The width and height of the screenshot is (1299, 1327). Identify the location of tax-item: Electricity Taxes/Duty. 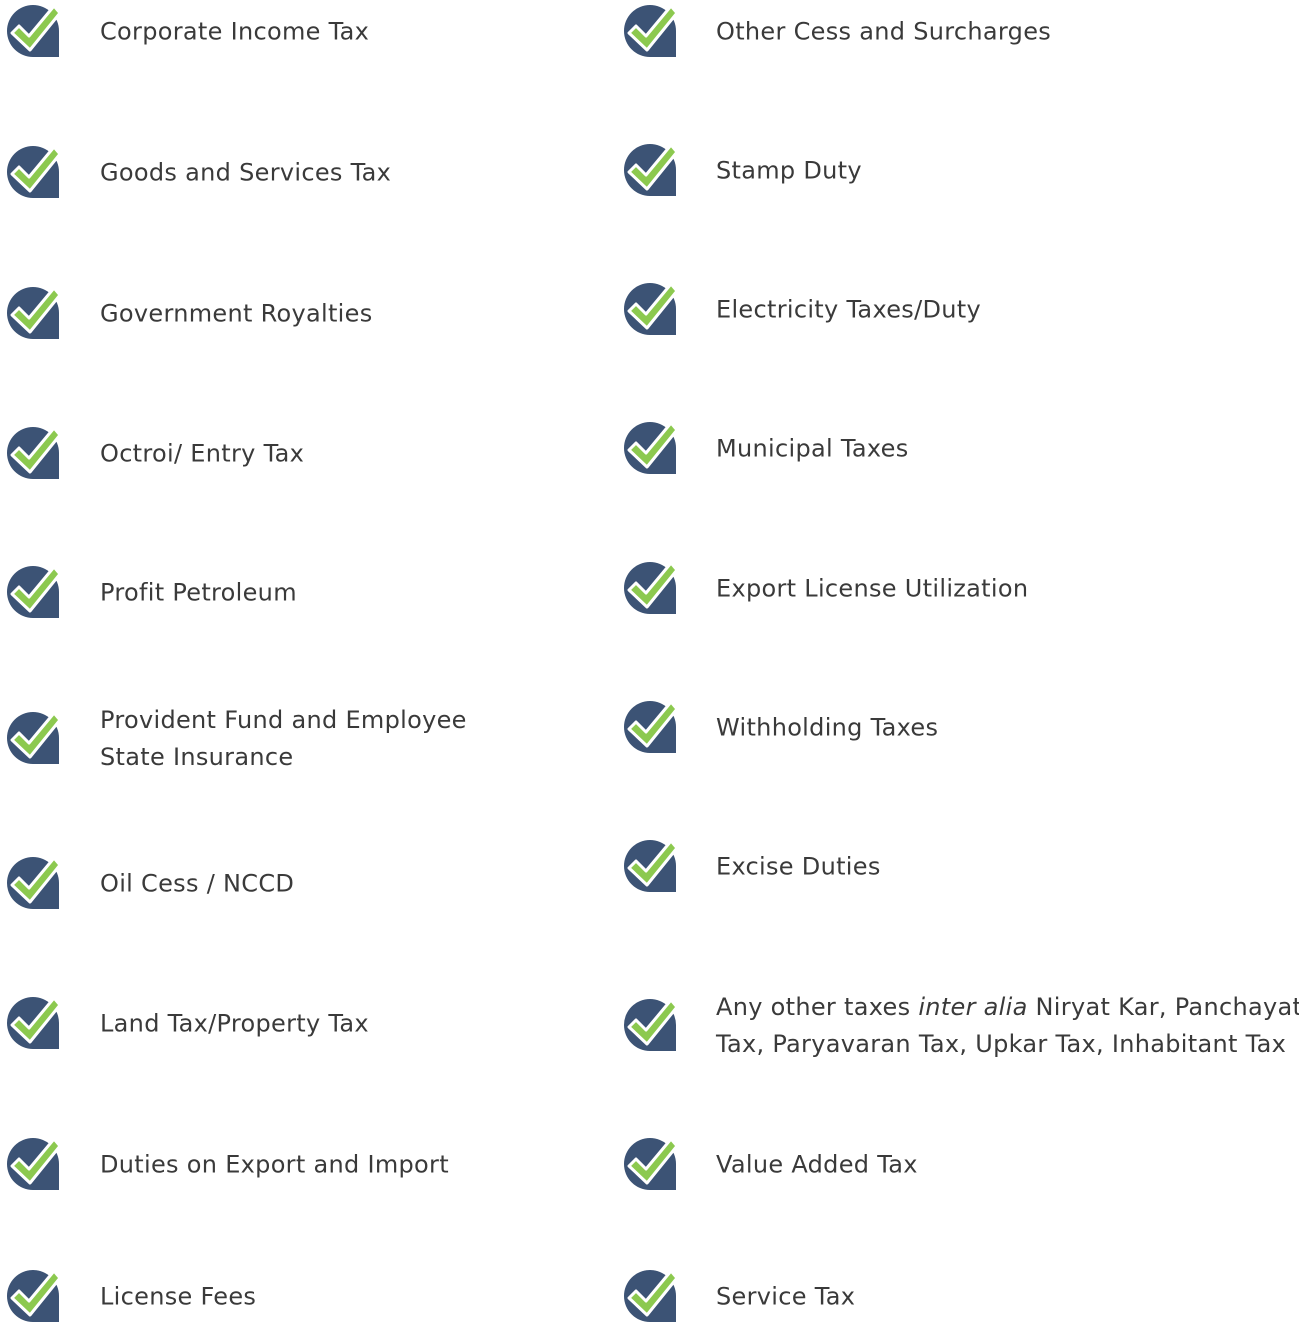
(649, 310).